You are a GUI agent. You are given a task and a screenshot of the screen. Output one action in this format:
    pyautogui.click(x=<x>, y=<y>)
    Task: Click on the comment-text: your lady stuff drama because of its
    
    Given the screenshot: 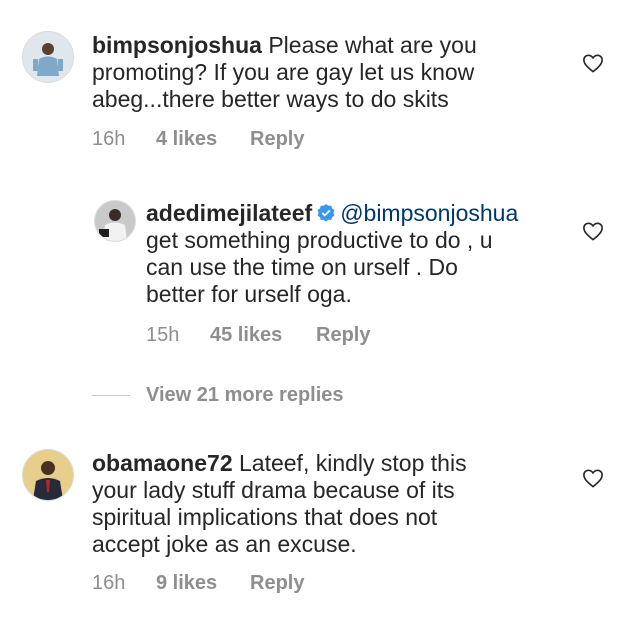 What is the action you would take?
    pyautogui.click(x=273, y=490)
    